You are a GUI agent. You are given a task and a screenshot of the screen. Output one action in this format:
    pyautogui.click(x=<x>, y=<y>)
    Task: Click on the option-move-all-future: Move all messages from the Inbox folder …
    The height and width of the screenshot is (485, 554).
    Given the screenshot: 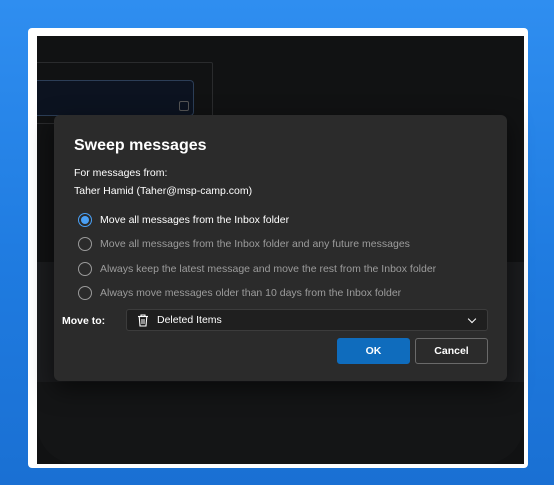 What is the action you would take?
    pyautogui.click(x=244, y=244)
    